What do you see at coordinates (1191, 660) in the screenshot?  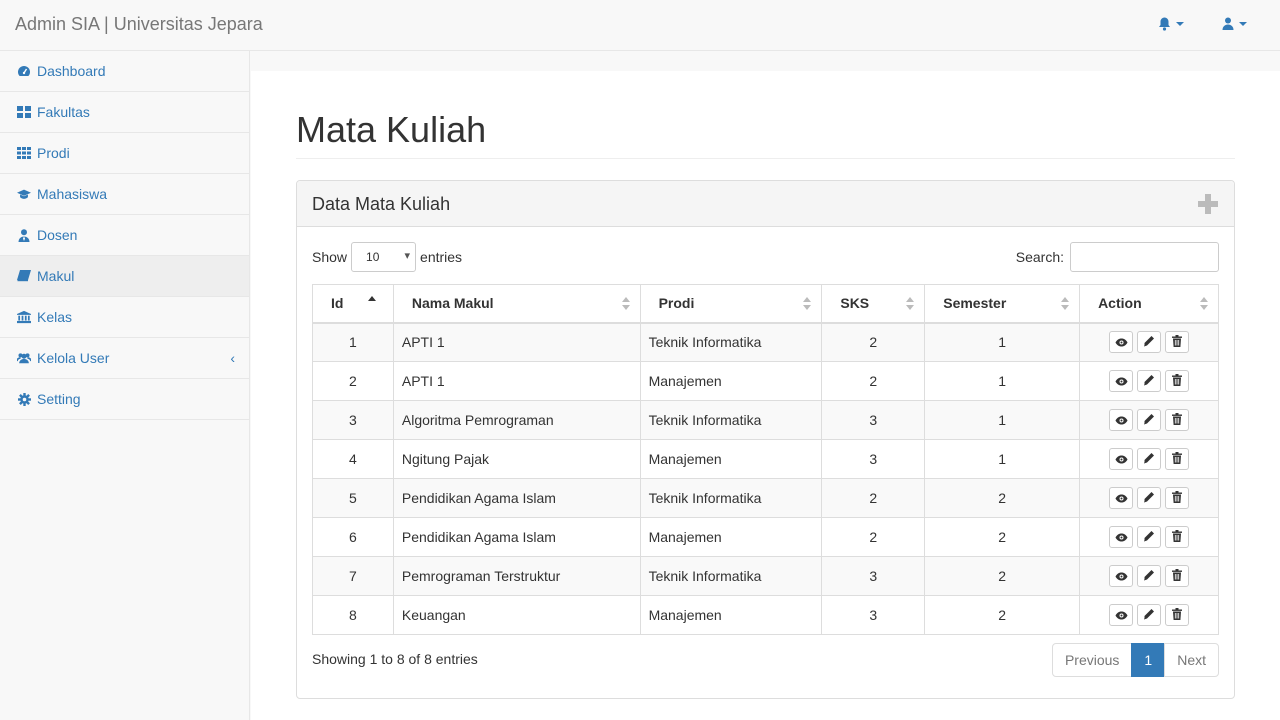 I see `next-page-button: Next` at bounding box center [1191, 660].